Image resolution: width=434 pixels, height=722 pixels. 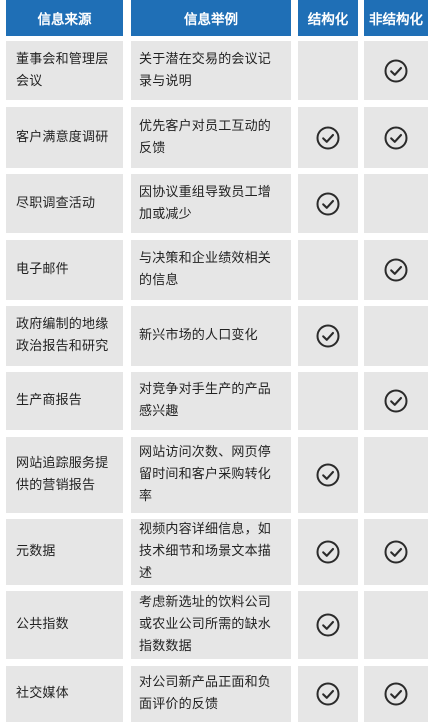 What do you see at coordinates (64, 552) in the screenshot?
I see `source-cell: 元数据` at bounding box center [64, 552].